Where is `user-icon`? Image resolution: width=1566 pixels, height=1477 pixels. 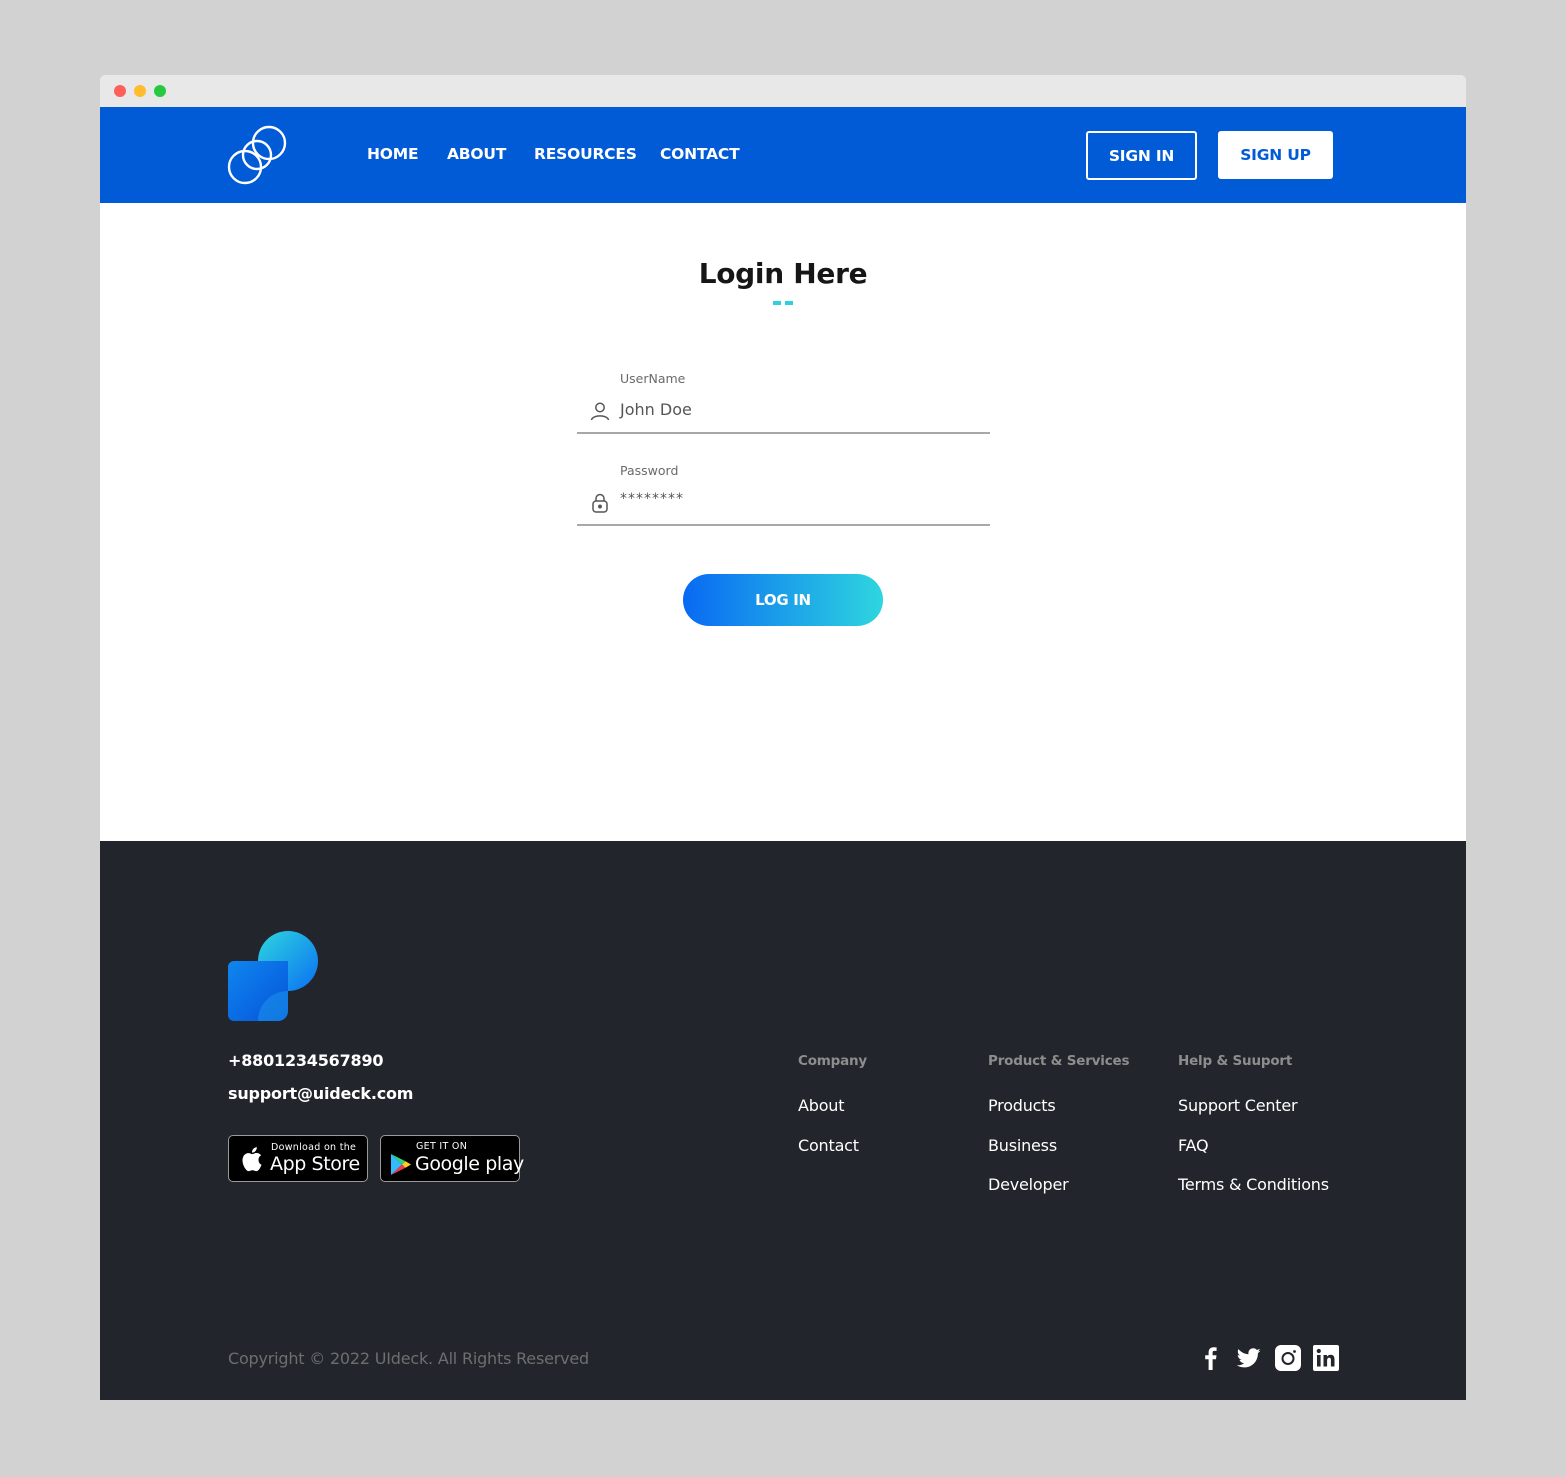 user-icon is located at coordinates (600, 411).